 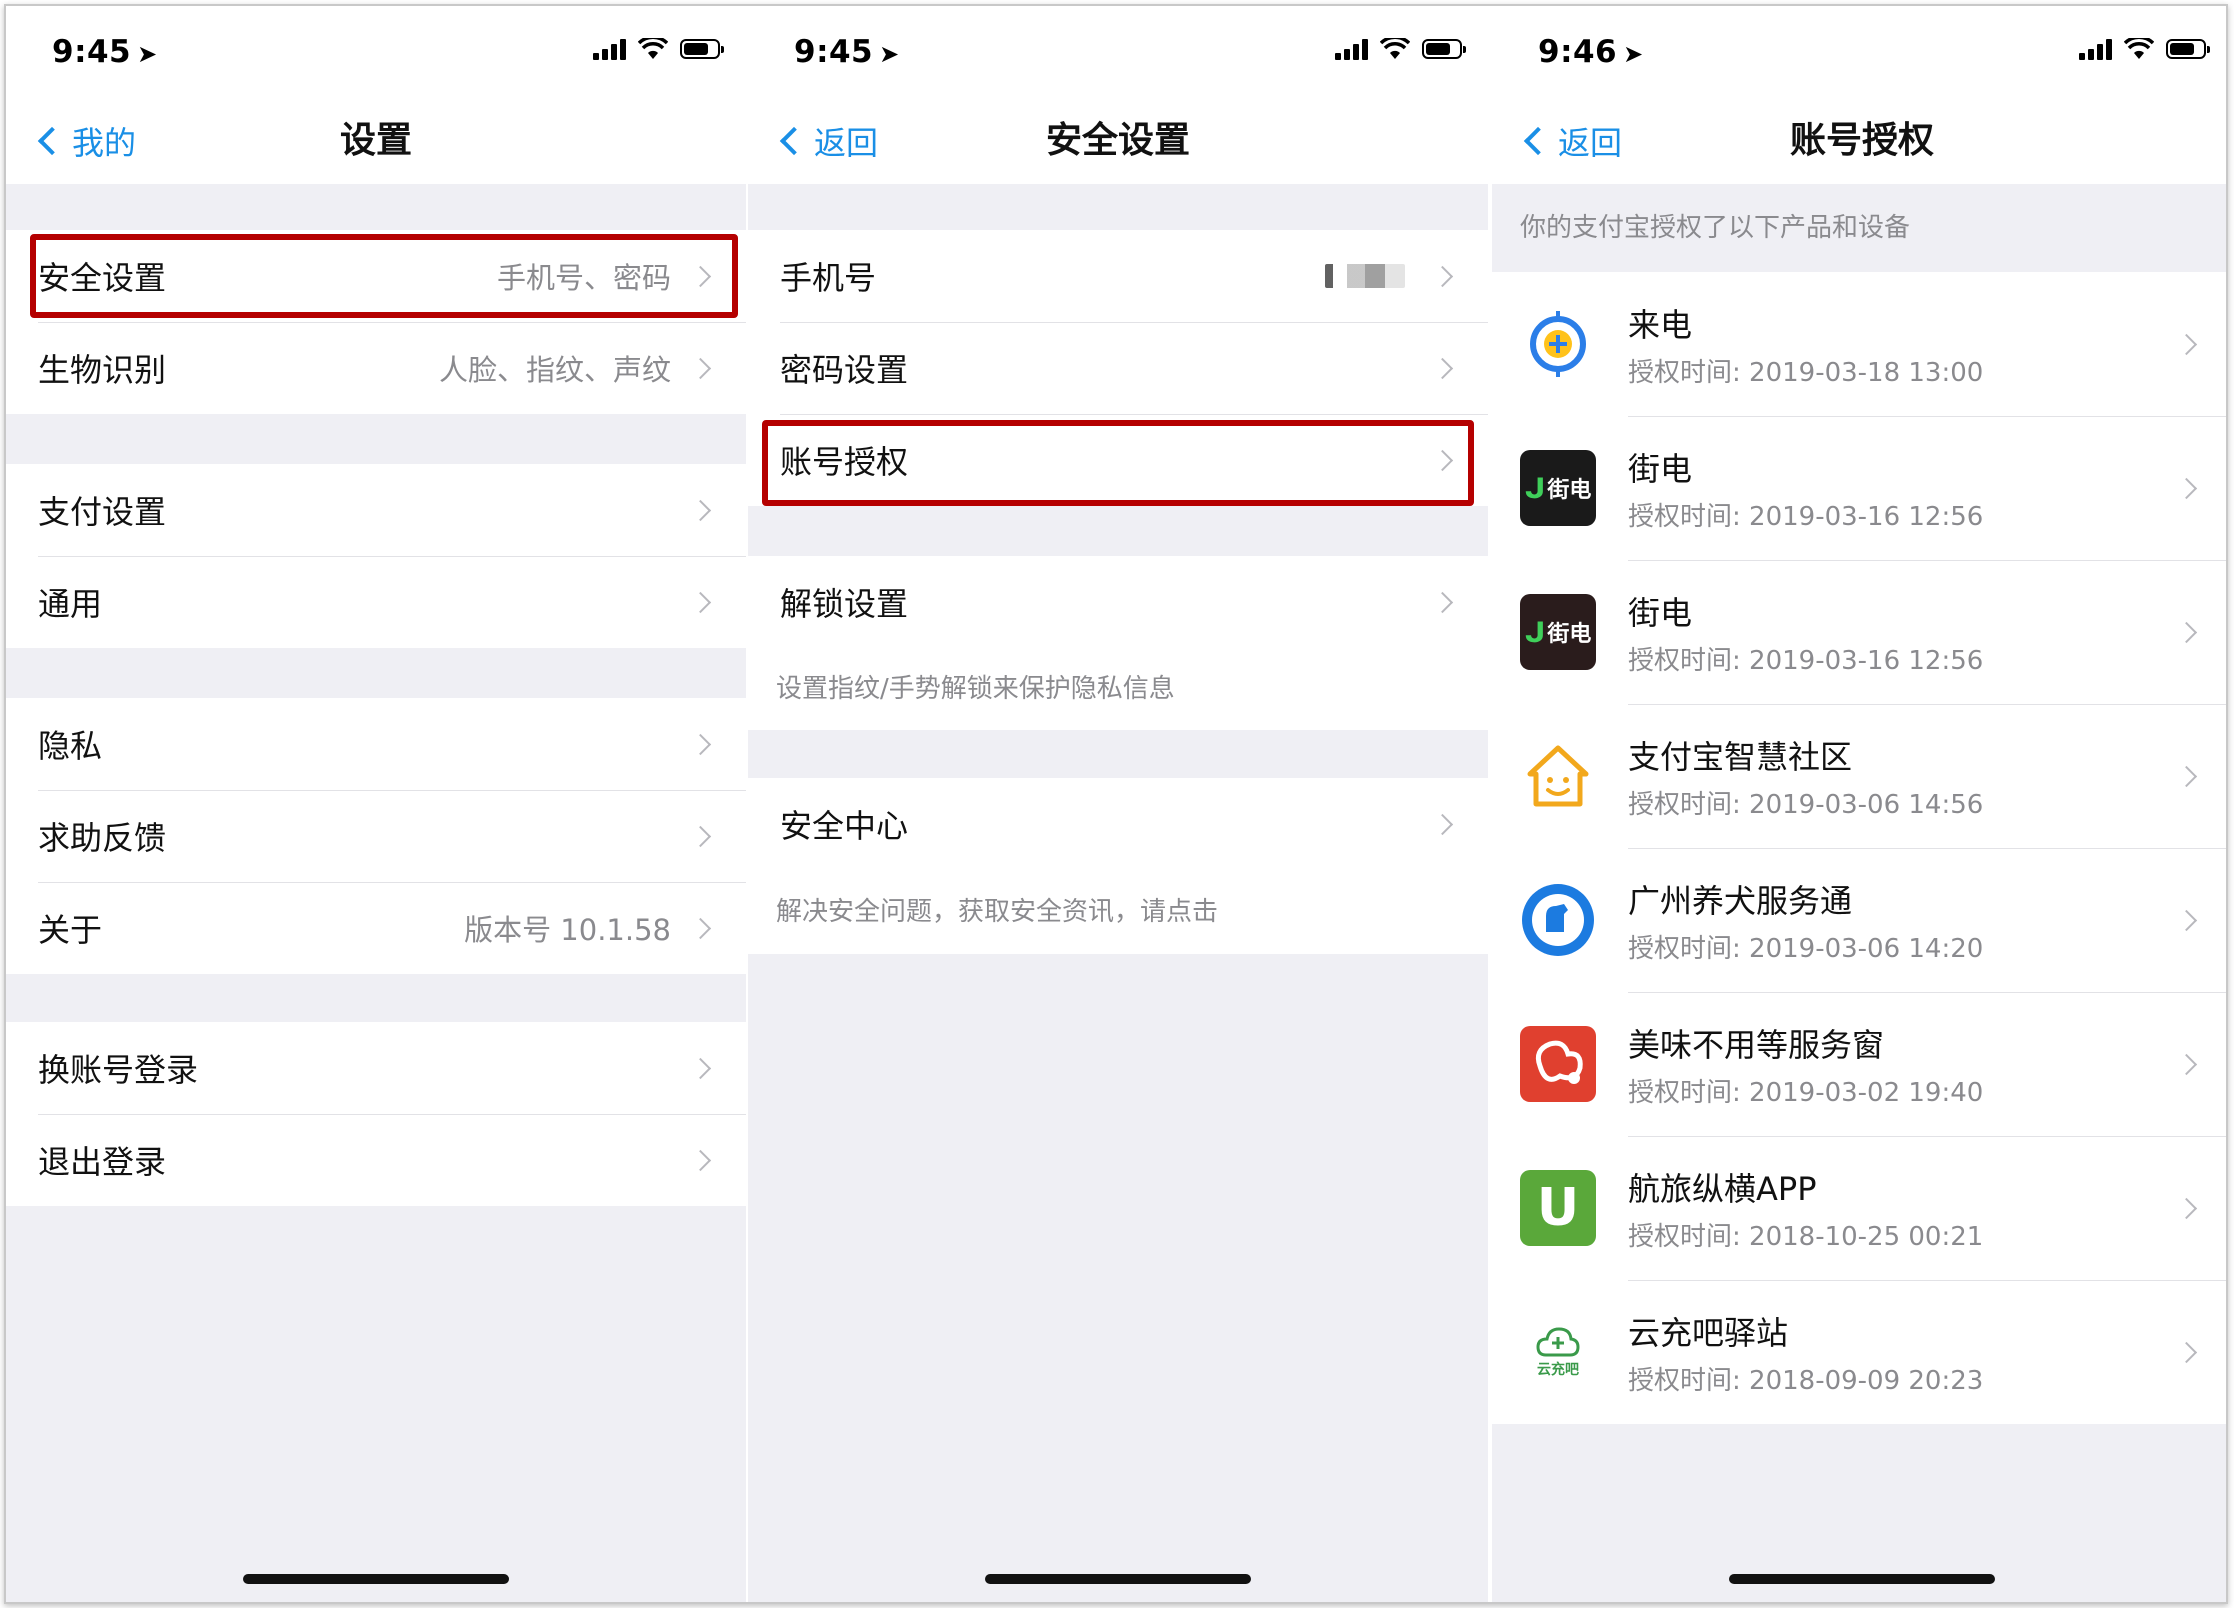 I want to click on settings-item-payment: 支付设置, so click(x=376, y=510).